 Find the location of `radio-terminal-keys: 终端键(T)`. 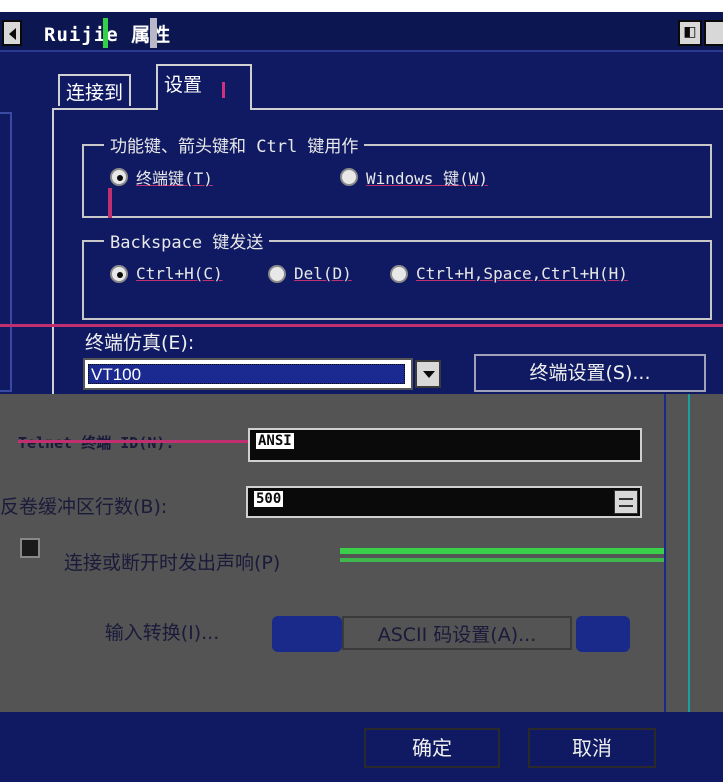

radio-terminal-keys: 终端键(T) is located at coordinates (161, 177).